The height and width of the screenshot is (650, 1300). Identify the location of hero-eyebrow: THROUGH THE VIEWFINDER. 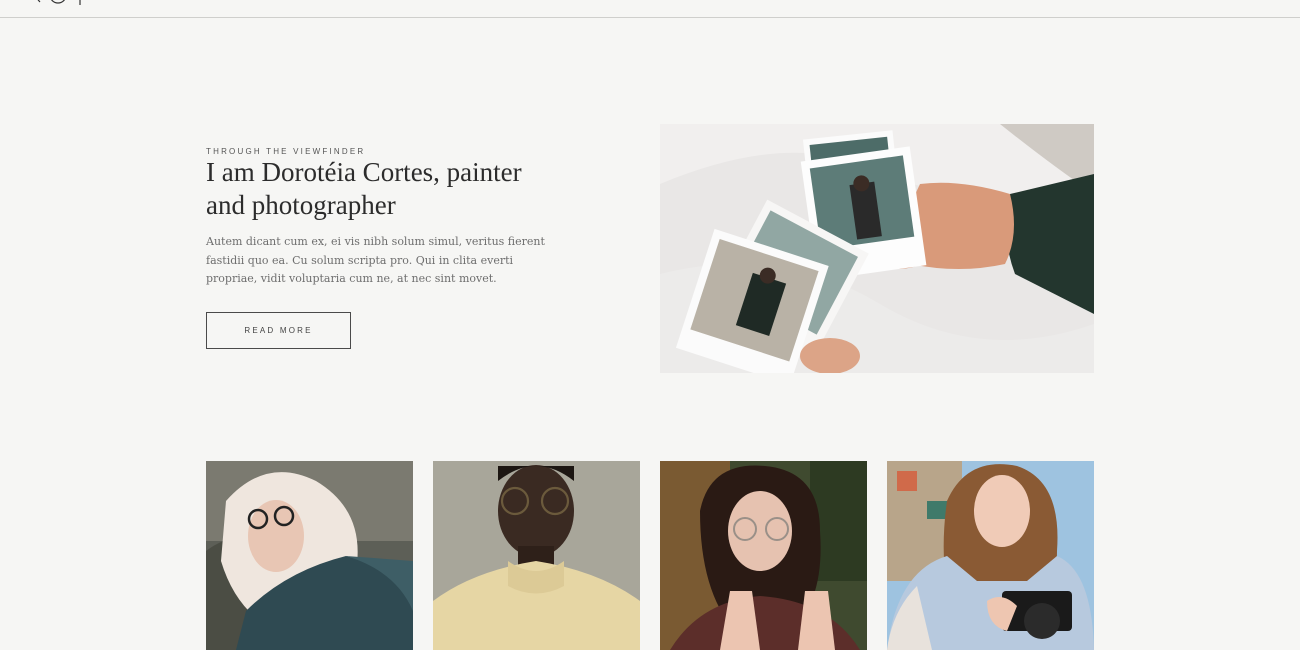
(286, 151).